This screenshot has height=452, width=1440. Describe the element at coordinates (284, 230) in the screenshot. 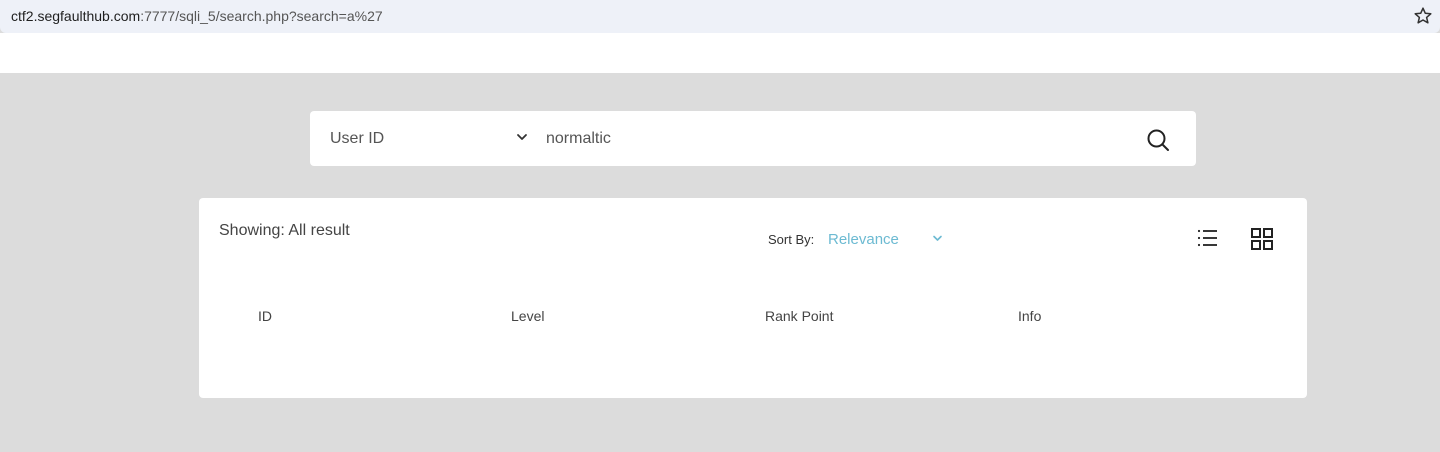

I see `results-count-label: Showing: All result` at that location.